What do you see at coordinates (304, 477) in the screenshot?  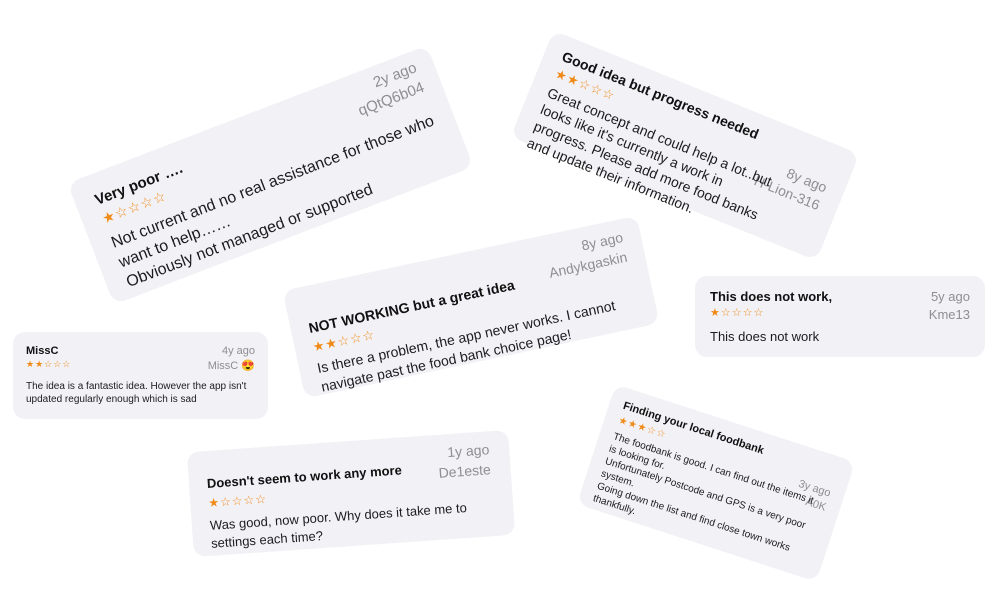 I see `review-title: Doesn't seem to work any more` at bounding box center [304, 477].